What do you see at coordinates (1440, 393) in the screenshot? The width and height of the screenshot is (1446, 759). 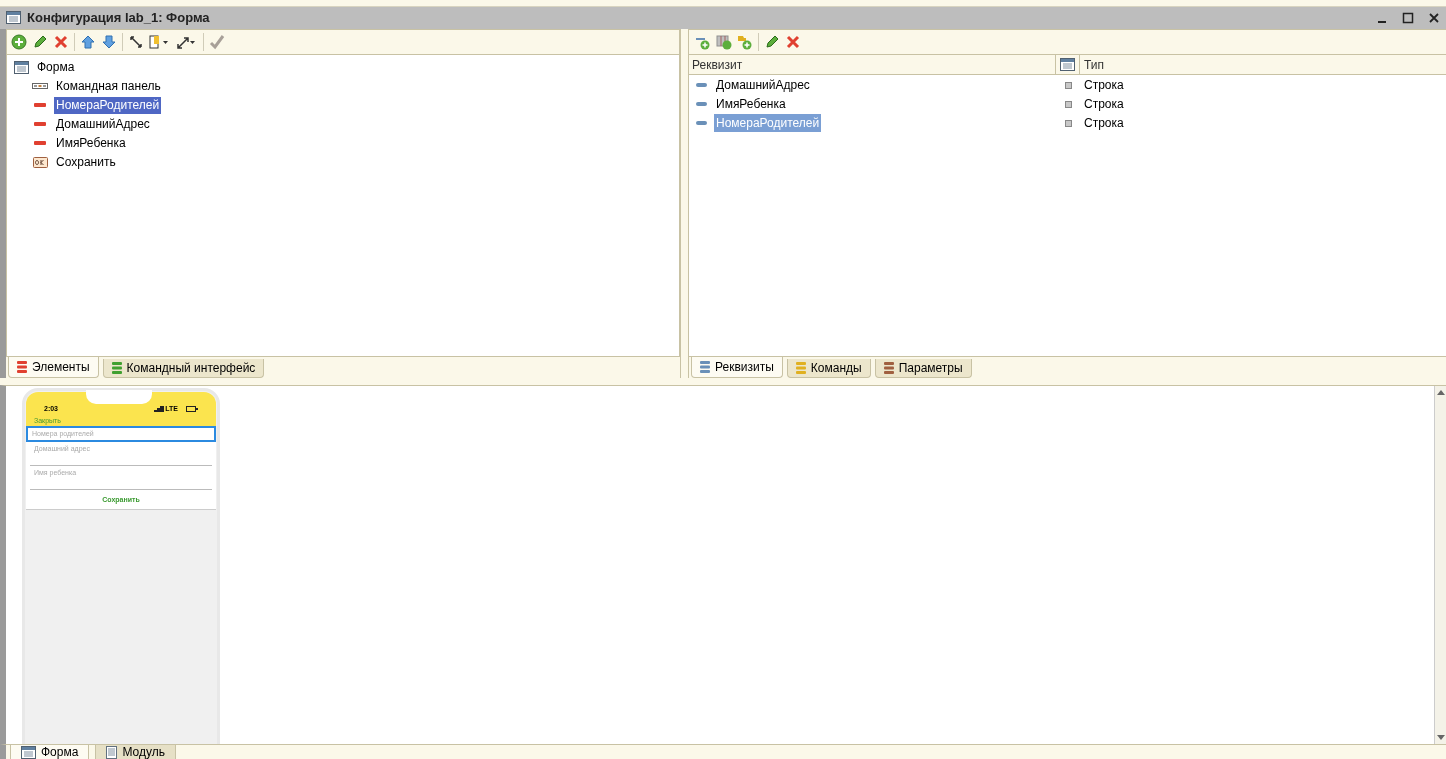 I see `scroll-up-icon` at bounding box center [1440, 393].